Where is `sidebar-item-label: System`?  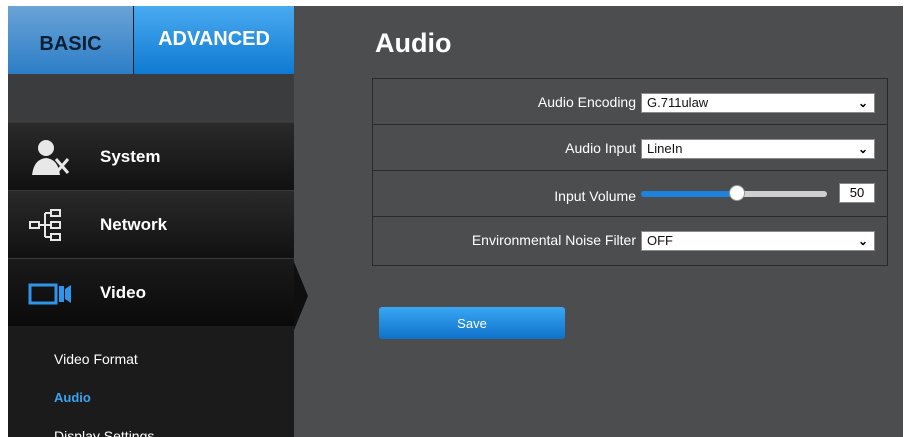 sidebar-item-label: System is located at coordinates (130, 156).